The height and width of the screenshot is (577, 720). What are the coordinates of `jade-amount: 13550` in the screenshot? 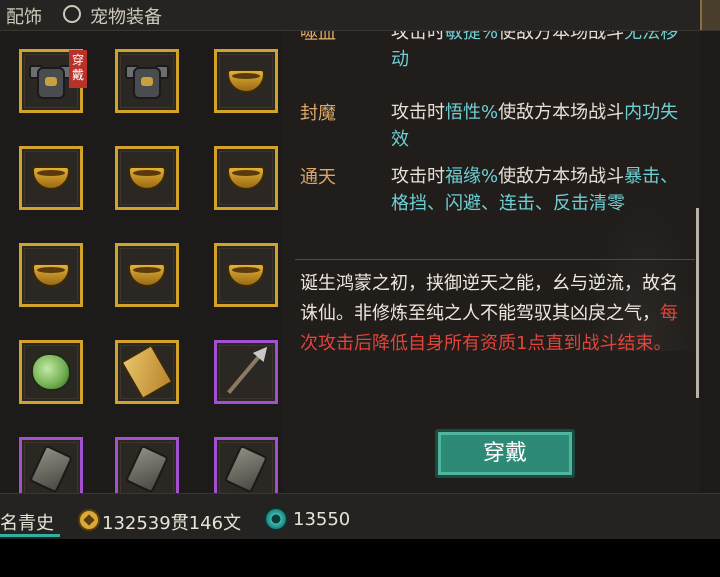 It's located at (322, 519).